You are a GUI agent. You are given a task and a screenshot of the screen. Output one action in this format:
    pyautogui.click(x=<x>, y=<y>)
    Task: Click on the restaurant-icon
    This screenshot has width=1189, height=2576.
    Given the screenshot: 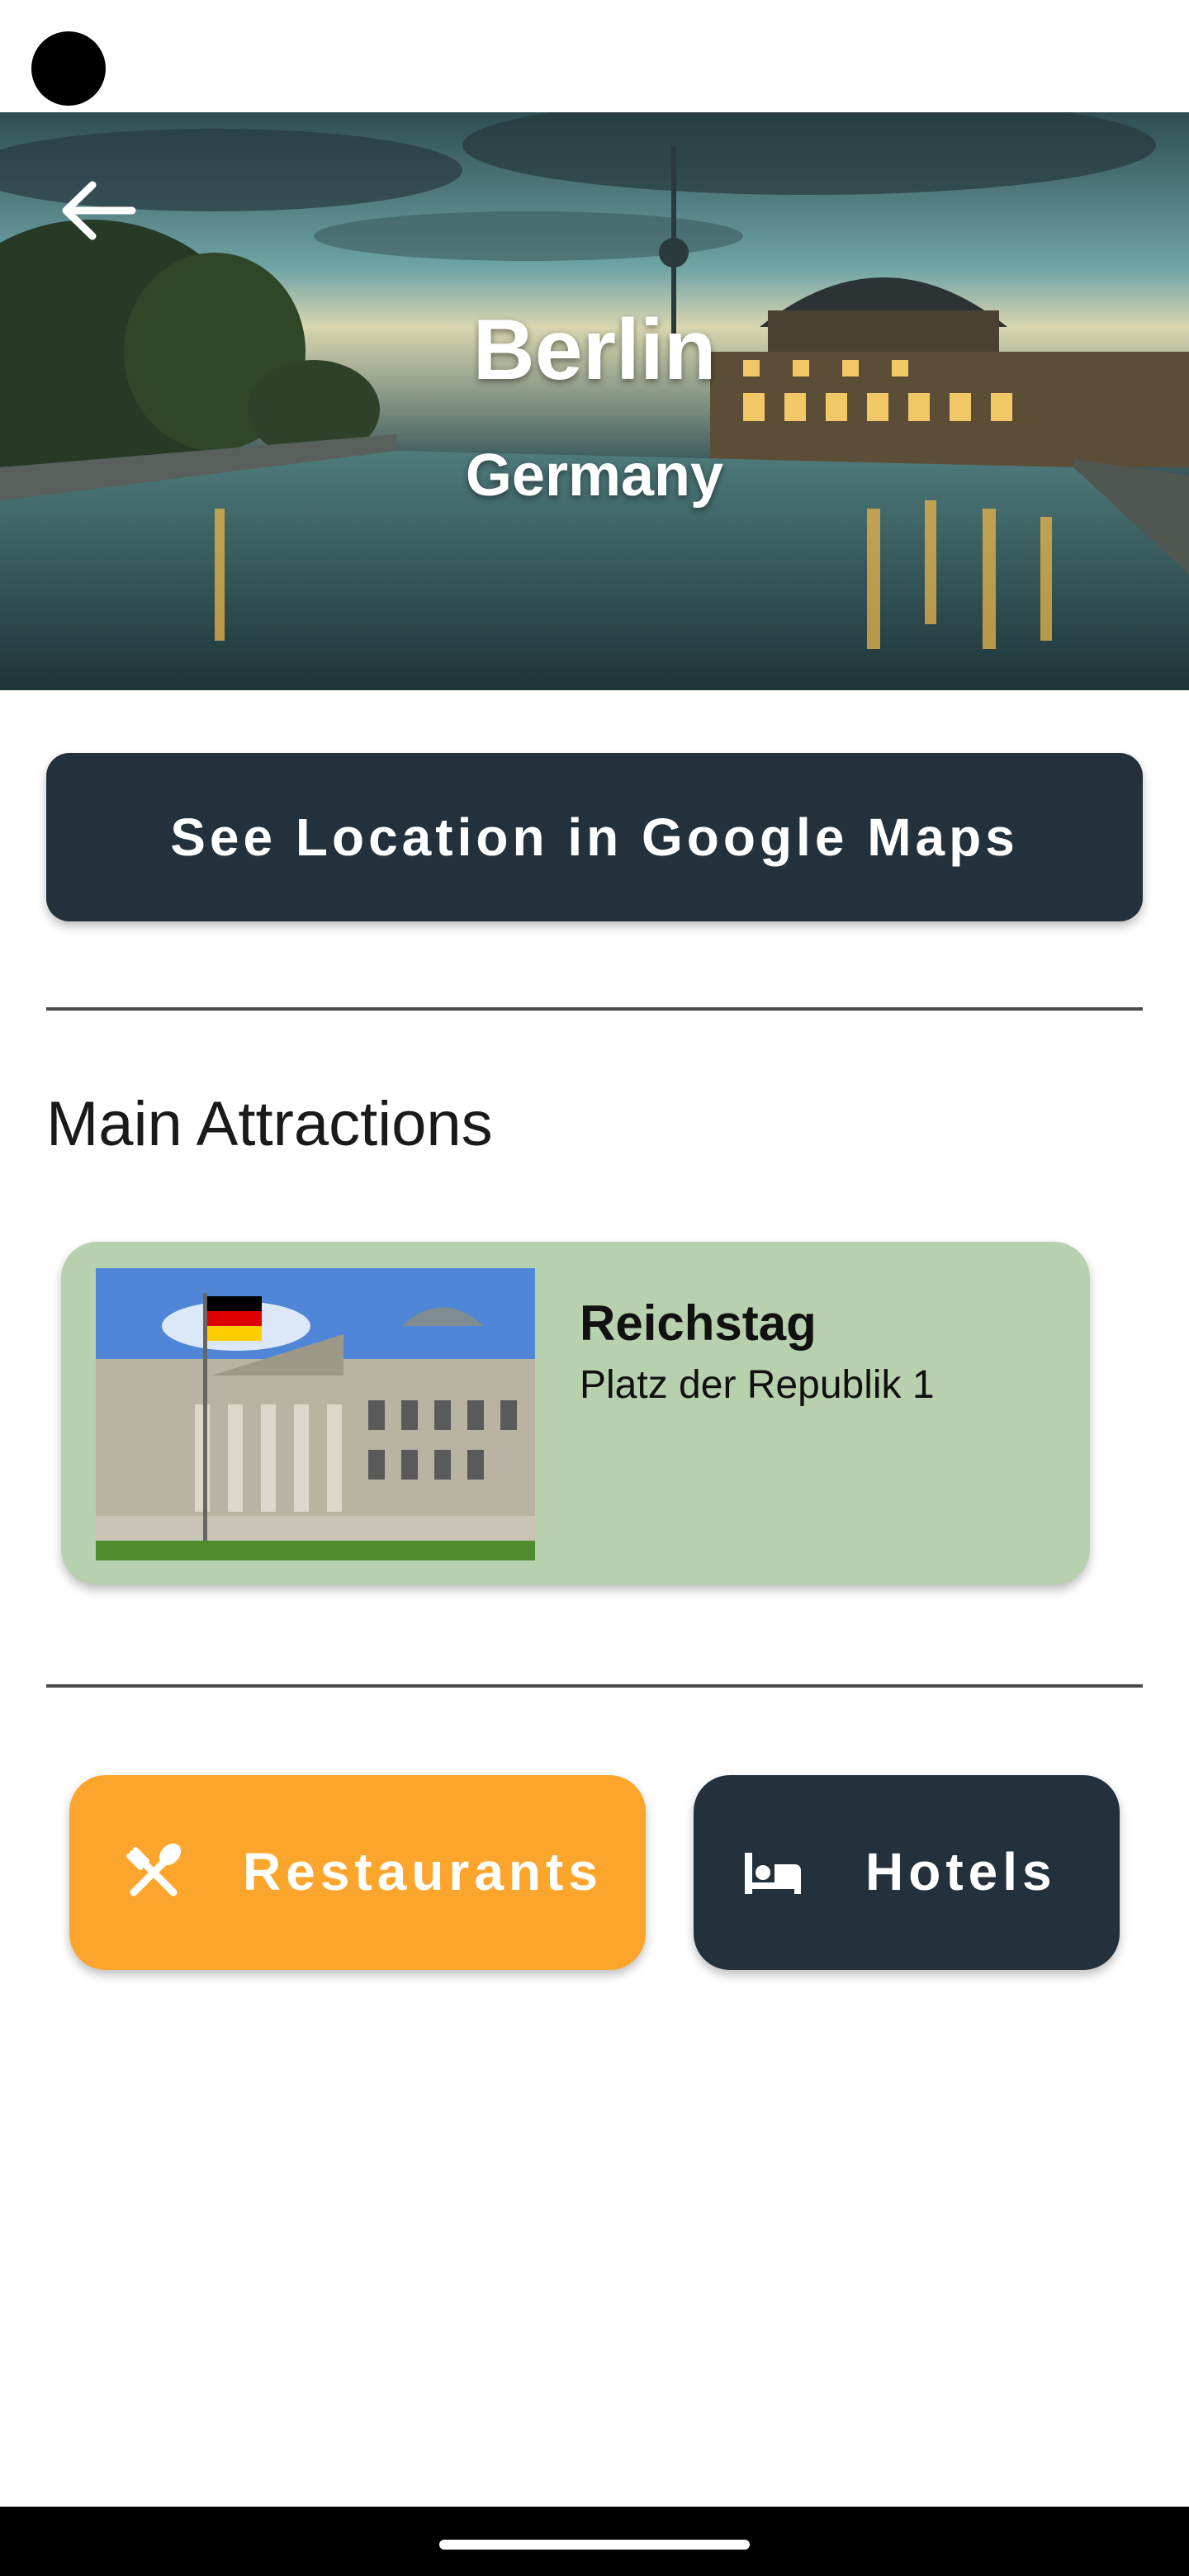 What is the action you would take?
    pyautogui.click(x=154, y=1869)
    